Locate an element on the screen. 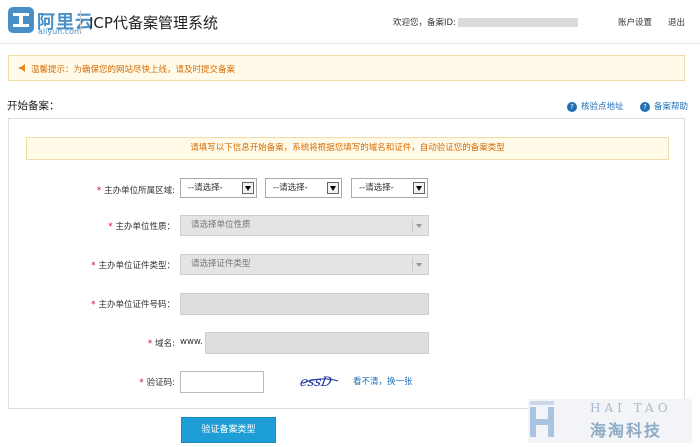 This screenshot has height=447, width=700. captcha-image: essD is located at coordinates (320, 381).